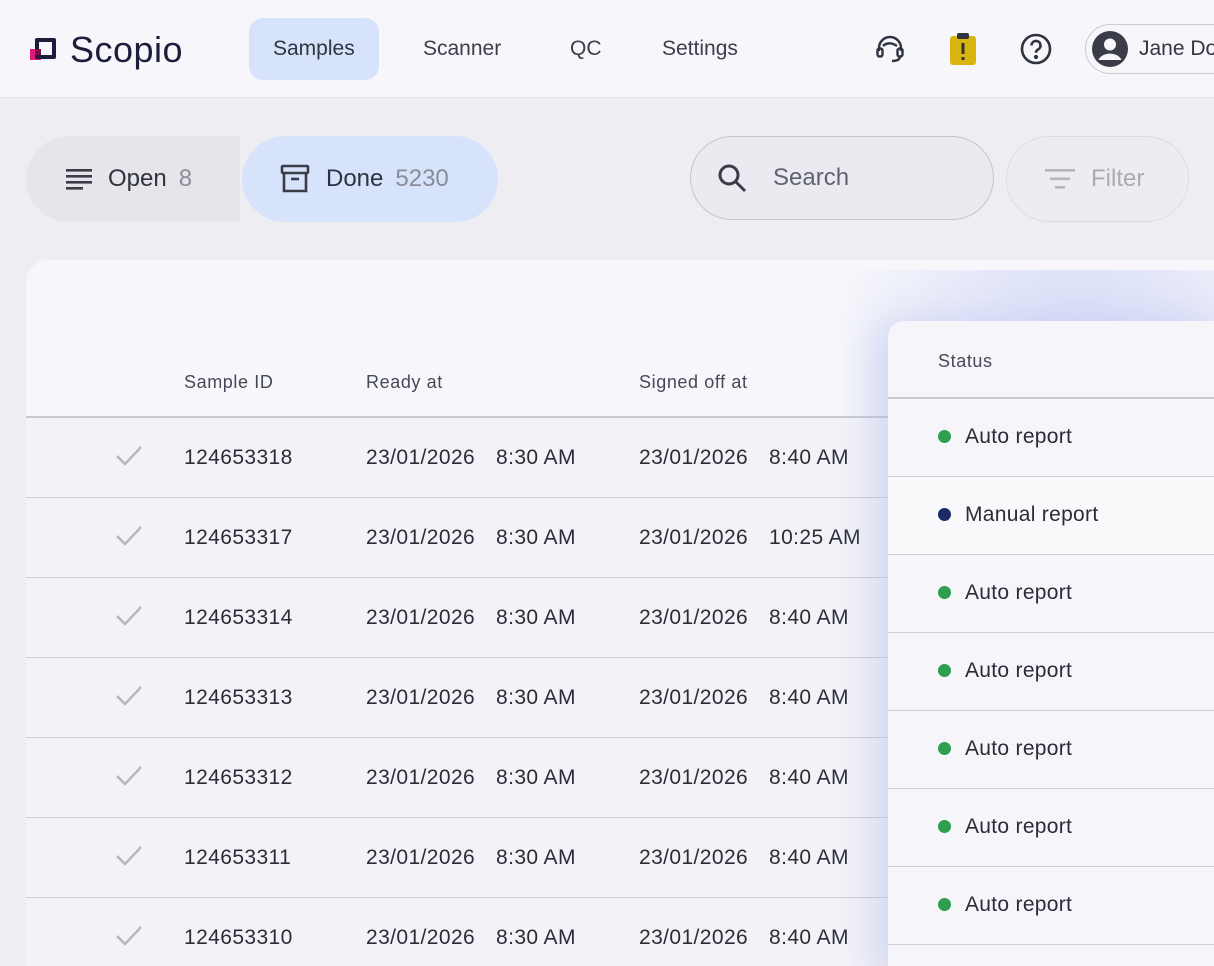  What do you see at coordinates (79, 179) in the screenshot?
I see `list-icon` at bounding box center [79, 179].